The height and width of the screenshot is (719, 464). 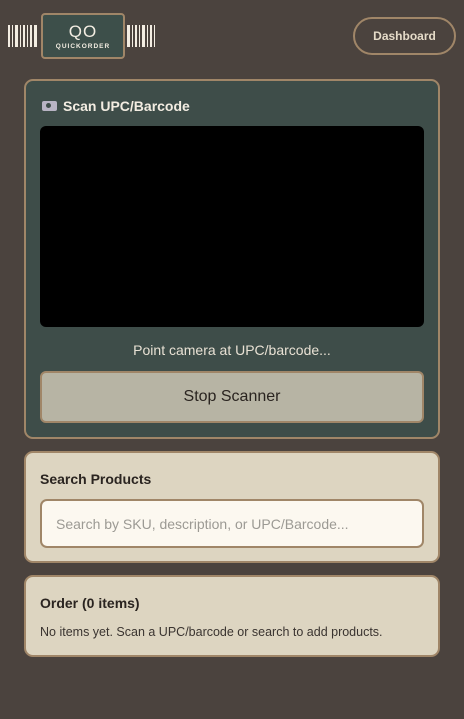 I want to click on quickorder-logo: QO QUICKORDER, so click(x=82, y=36).